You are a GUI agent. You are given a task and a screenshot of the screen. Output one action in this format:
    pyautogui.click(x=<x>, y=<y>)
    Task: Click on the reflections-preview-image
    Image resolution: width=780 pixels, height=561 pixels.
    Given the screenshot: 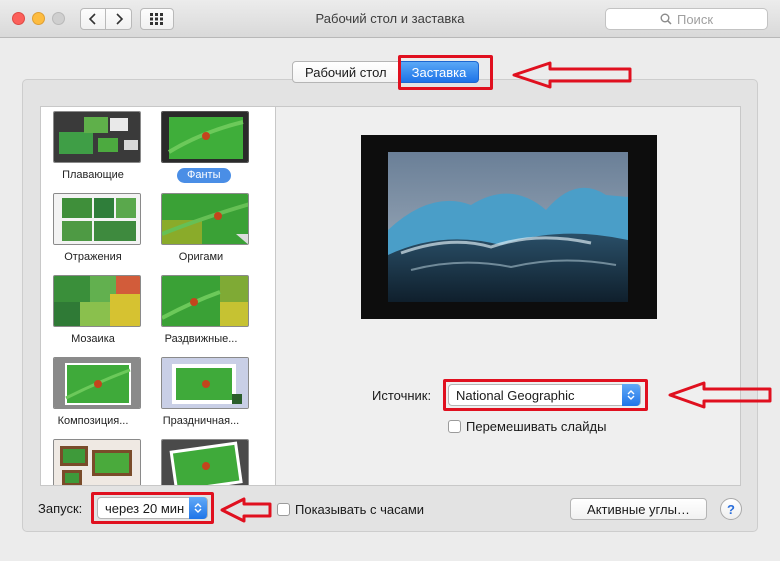 What is the action you would take?
    pyautogui.click(x=97, y=219)
    